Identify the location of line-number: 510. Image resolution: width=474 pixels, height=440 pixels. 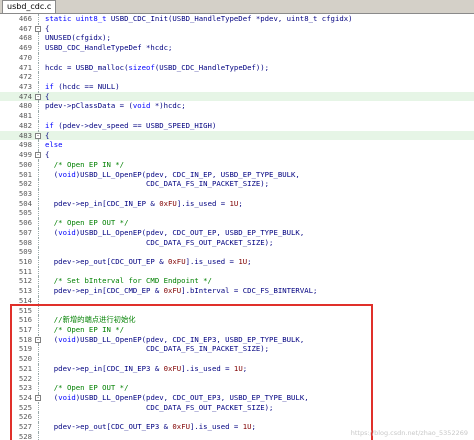
(25, 261).